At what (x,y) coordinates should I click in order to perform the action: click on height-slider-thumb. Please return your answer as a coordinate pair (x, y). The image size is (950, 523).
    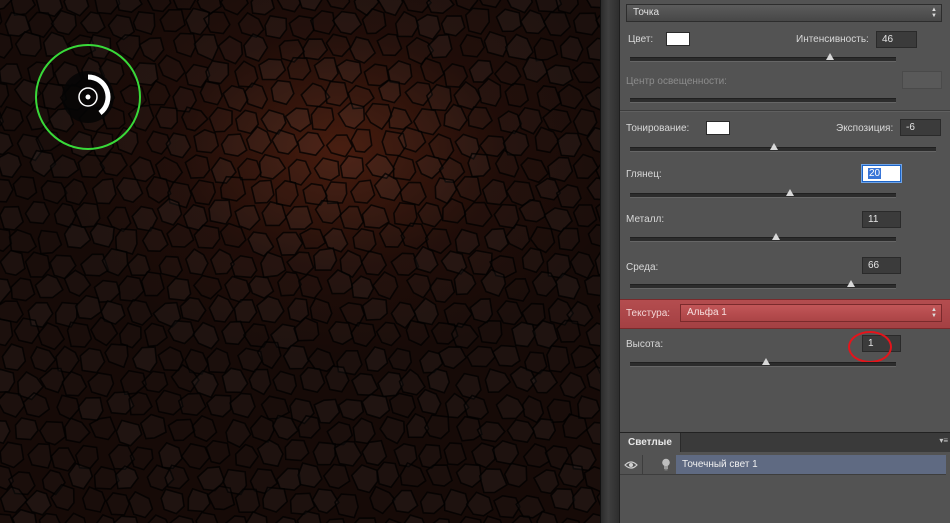
    Looking at the image, I should click on (765, 361).